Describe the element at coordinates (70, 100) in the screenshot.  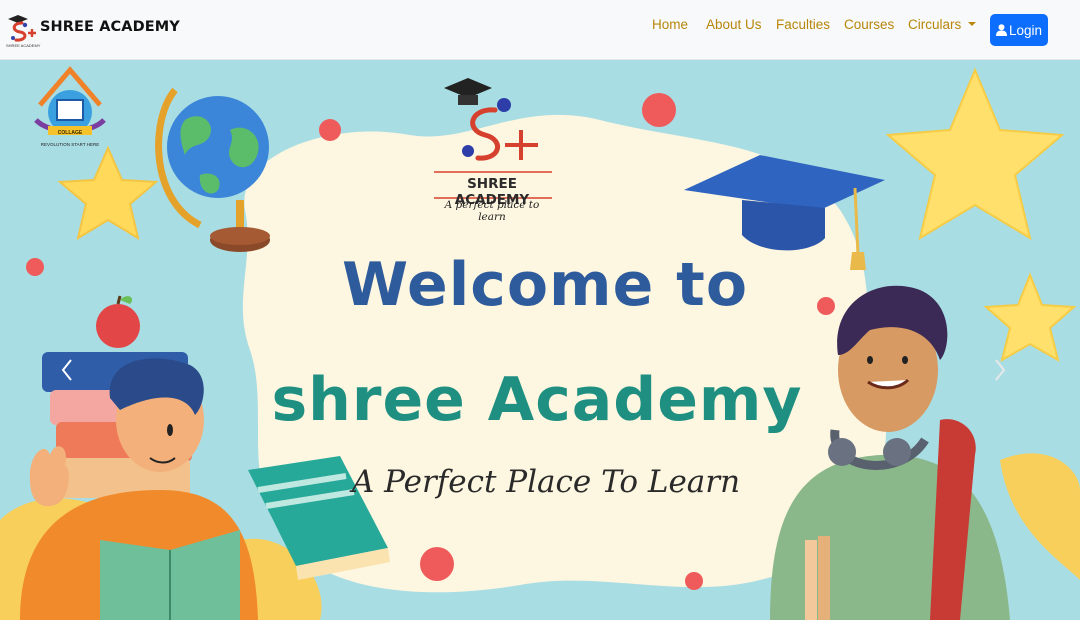
I see `collage-badge` at that location.